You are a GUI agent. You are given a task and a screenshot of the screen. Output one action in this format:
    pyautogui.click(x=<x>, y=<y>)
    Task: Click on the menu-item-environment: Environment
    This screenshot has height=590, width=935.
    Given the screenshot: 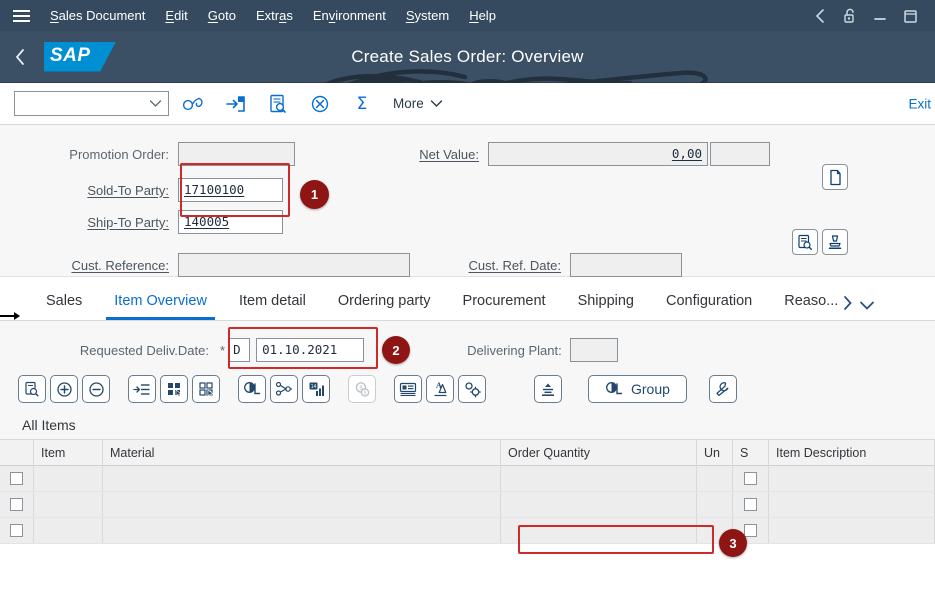 What is the action you would take?
    pyautogui.click(x=349, y=15)
    